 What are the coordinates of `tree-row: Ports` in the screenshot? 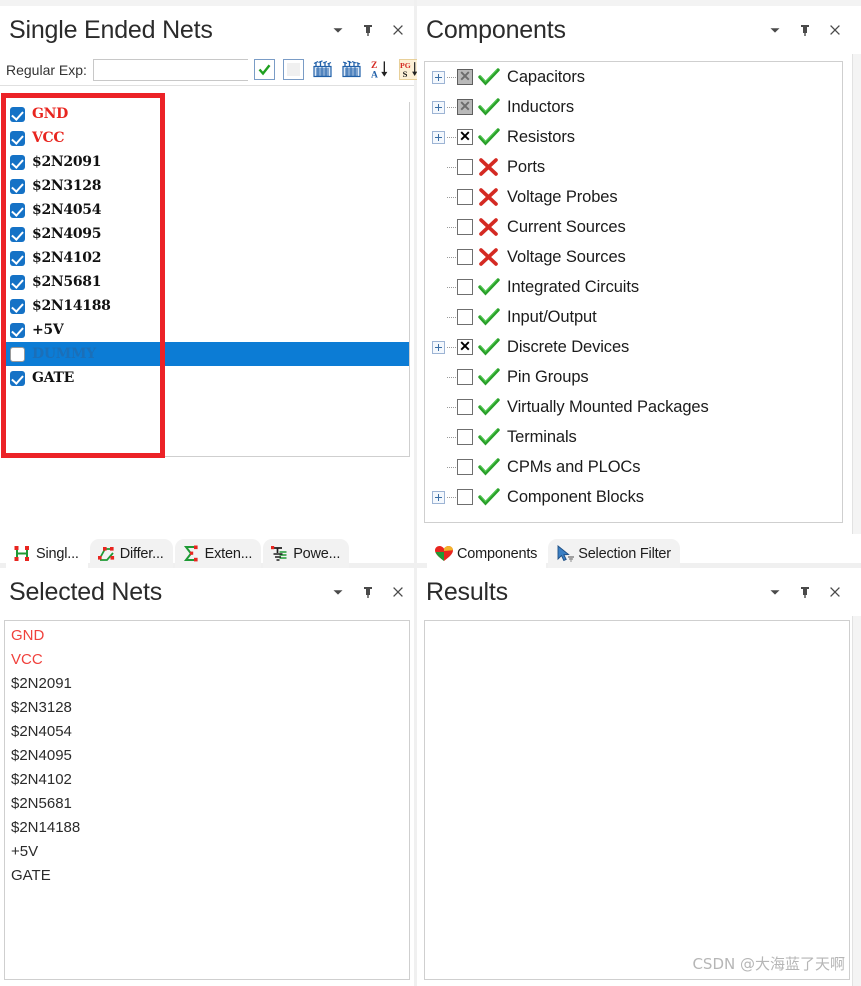 It's located at (633, 167).